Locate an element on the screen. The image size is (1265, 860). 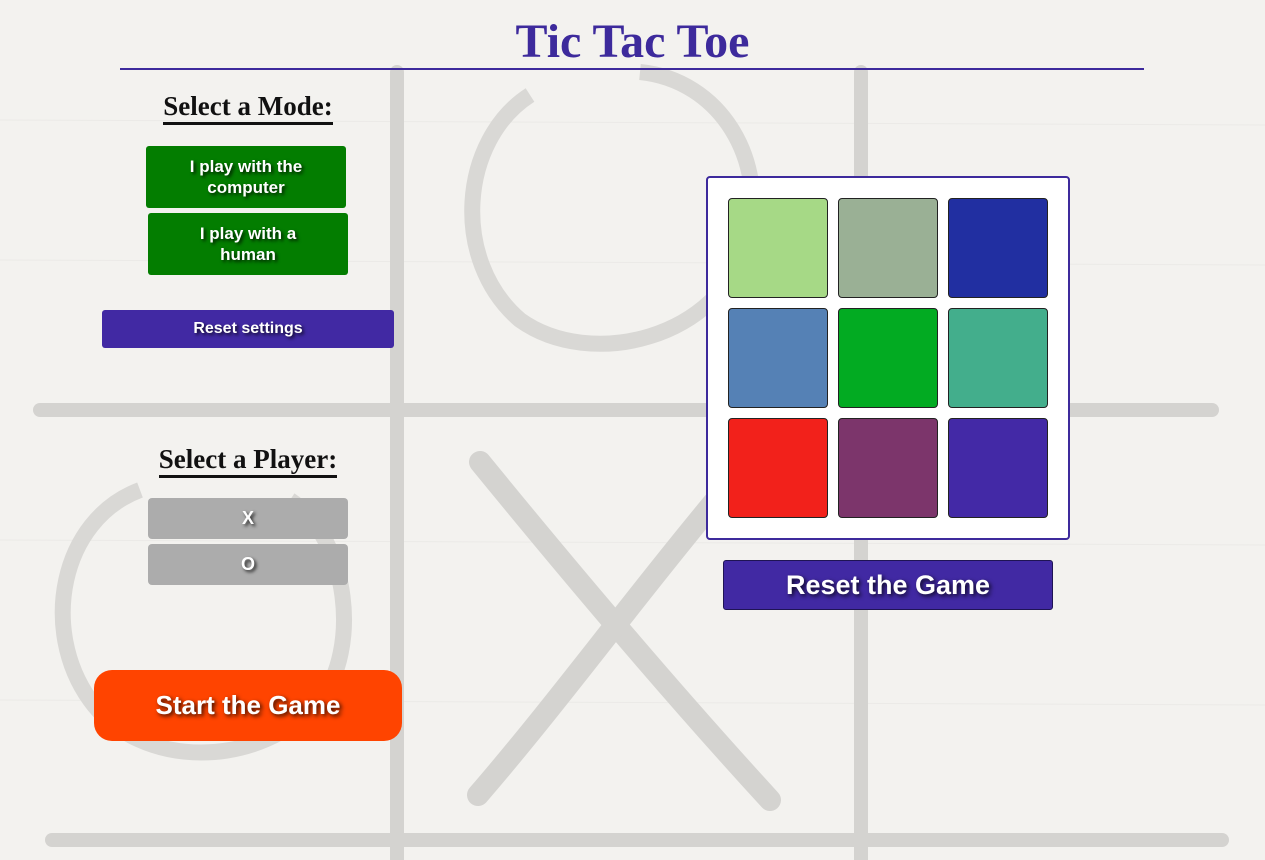
mode-heading: Select a Mode: is located at coordinates (248, 108).